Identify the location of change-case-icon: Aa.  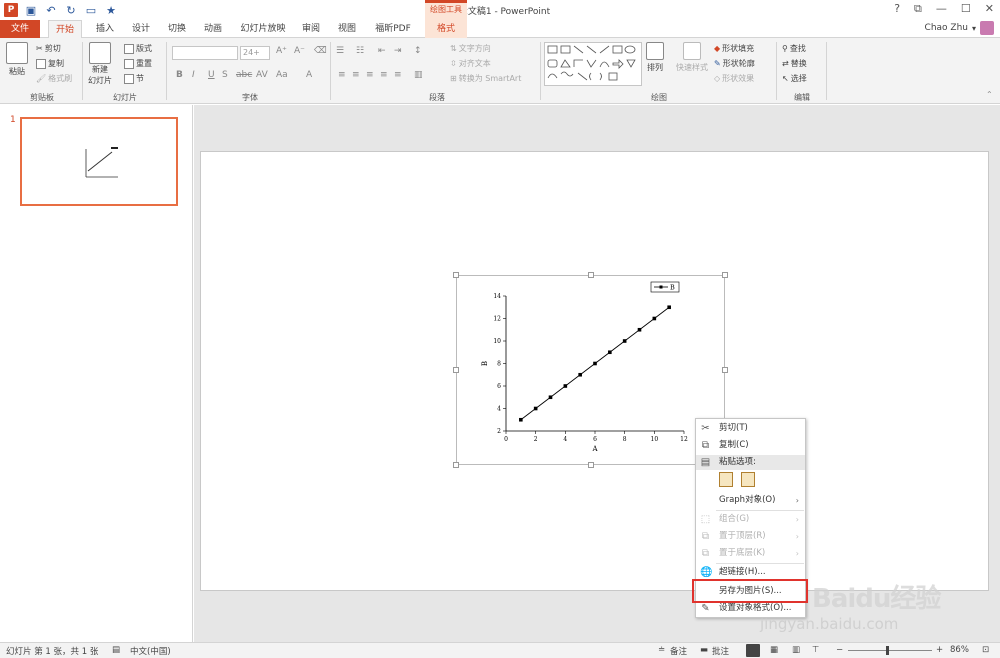
(282, 75).